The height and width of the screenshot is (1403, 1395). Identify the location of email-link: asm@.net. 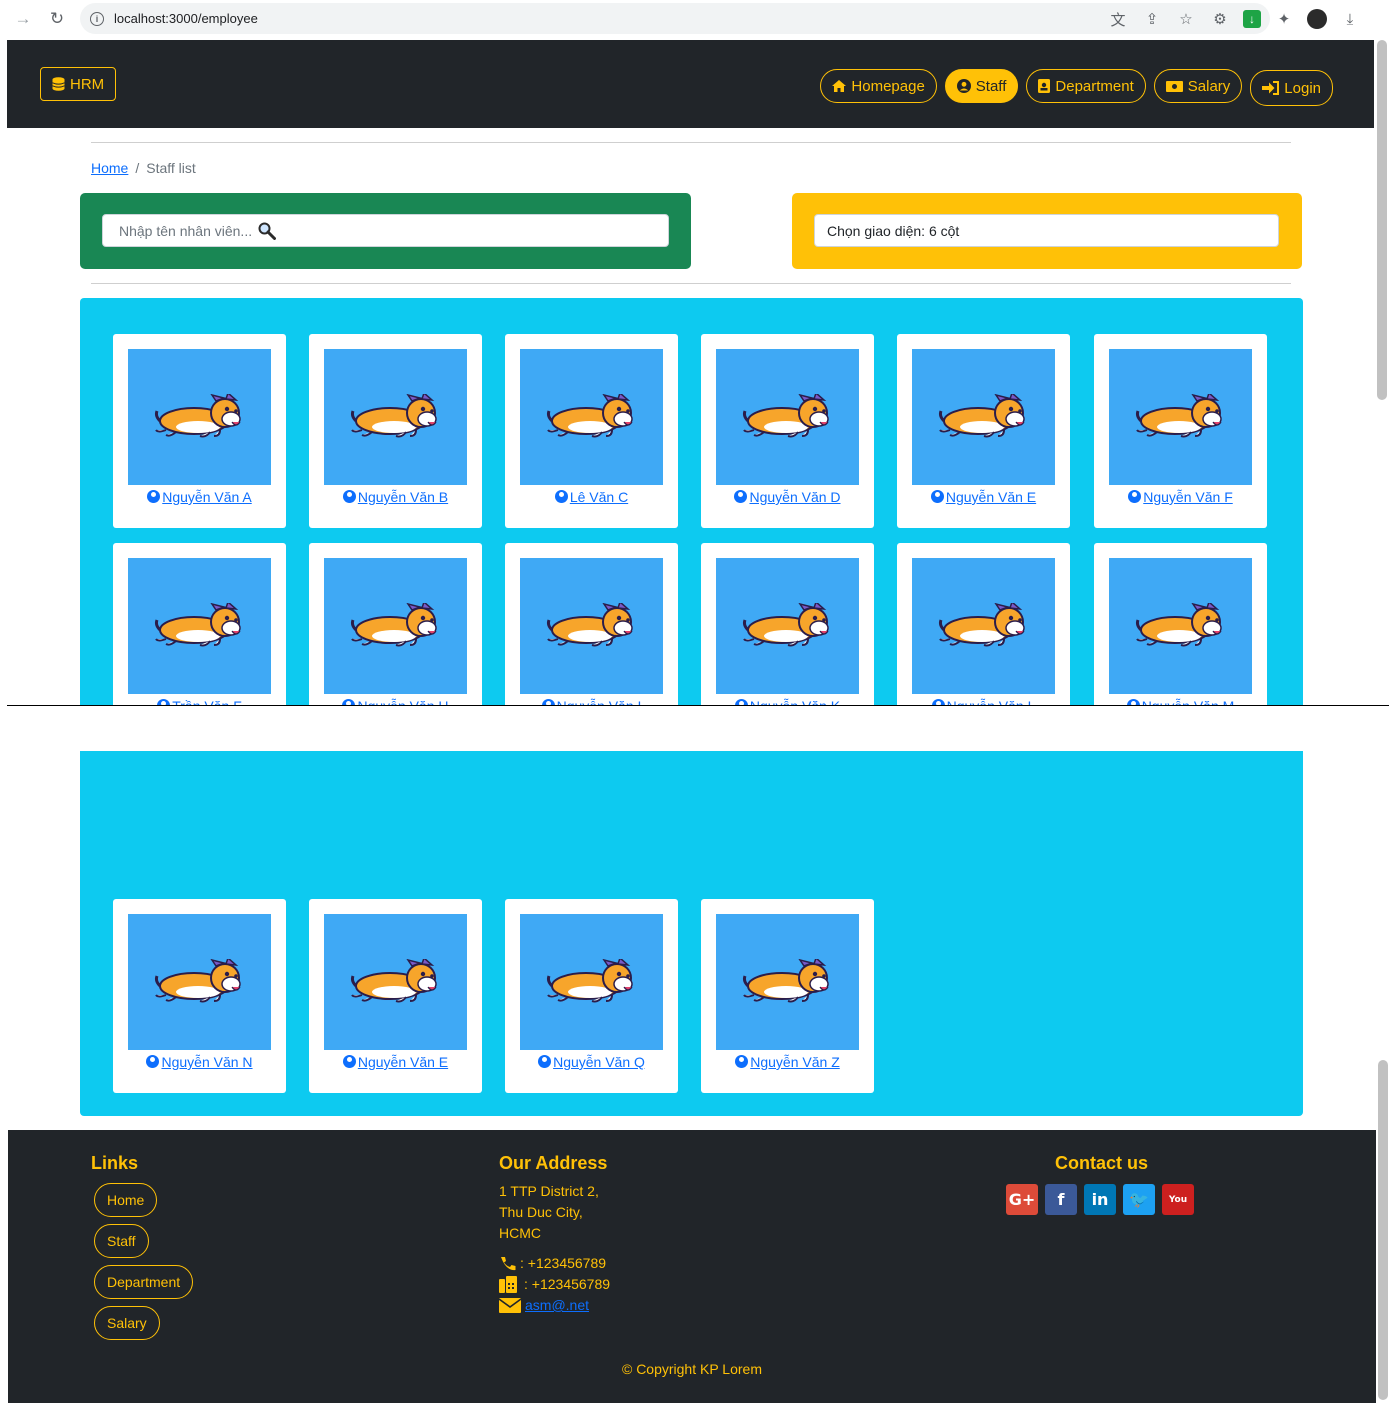
(557, 1305).